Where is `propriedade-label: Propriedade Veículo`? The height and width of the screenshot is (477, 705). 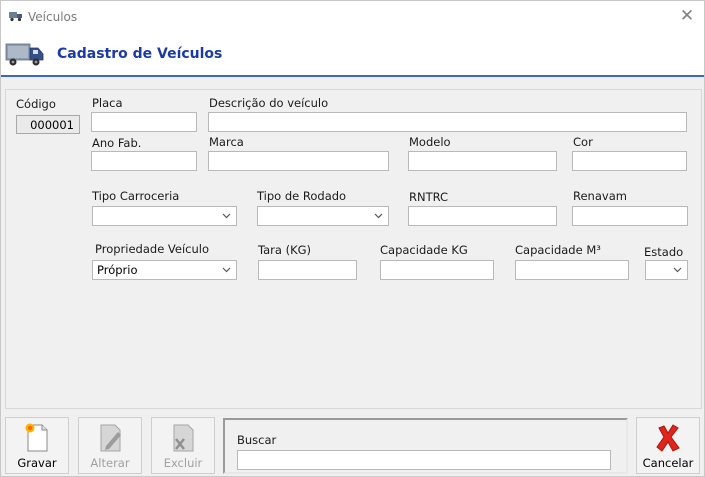 propriedade-label: Propriedade Veículo is located at coordinates (152, 249).